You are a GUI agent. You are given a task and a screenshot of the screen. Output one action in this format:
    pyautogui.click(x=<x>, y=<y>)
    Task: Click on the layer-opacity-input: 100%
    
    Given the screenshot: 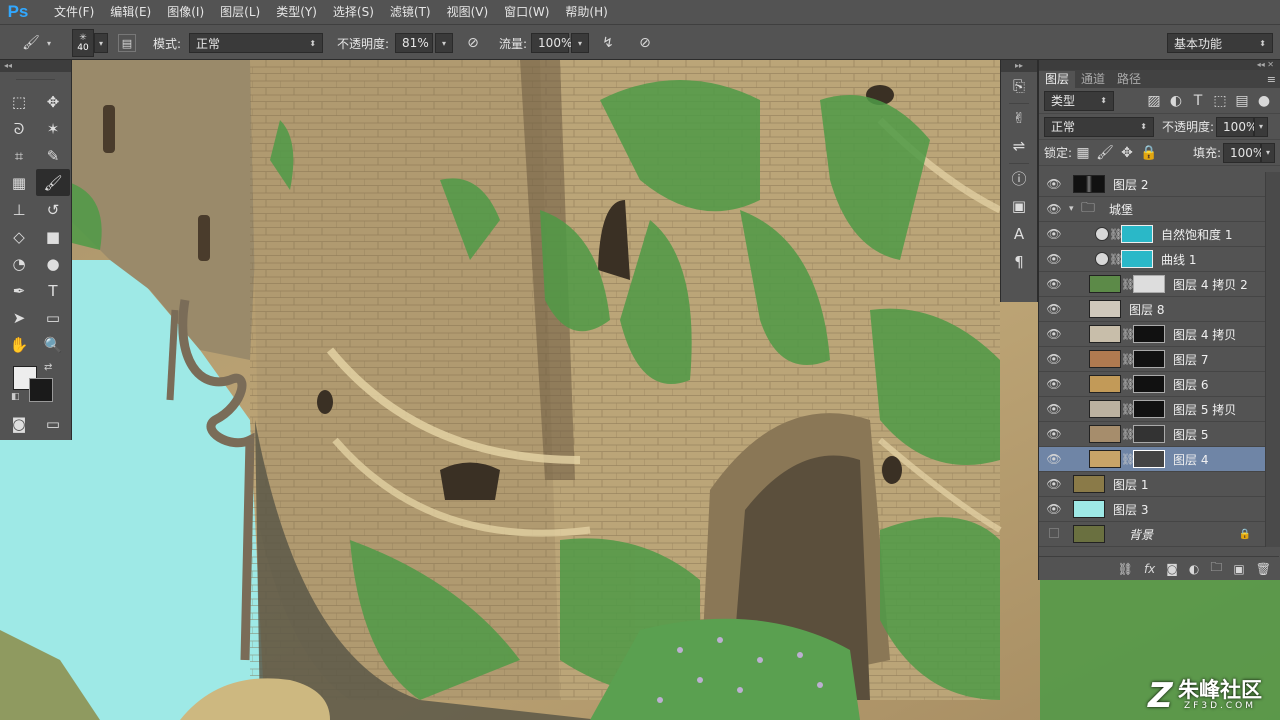 What is the action you would take?
    pyautogui.click(x=1236, y=126)
    